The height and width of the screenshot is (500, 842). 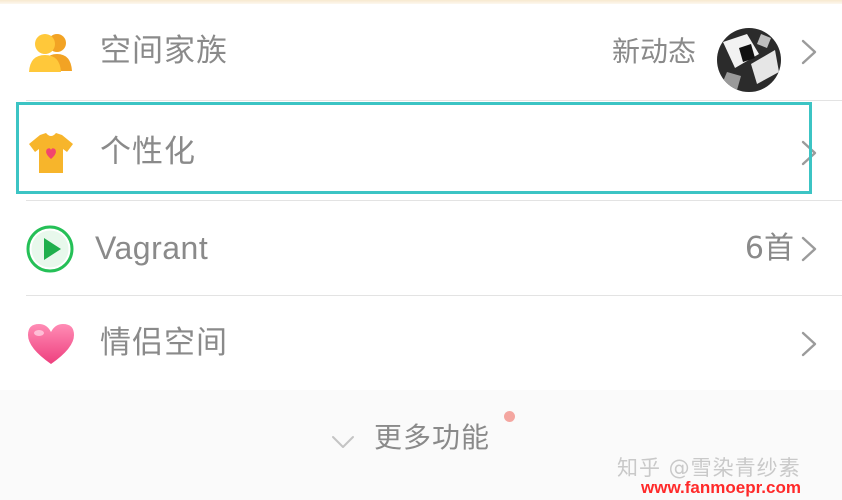 What do you see at coordinates (51, 344) in the screenshot?
I see `heart-icon` at bounding box center [51, 344].